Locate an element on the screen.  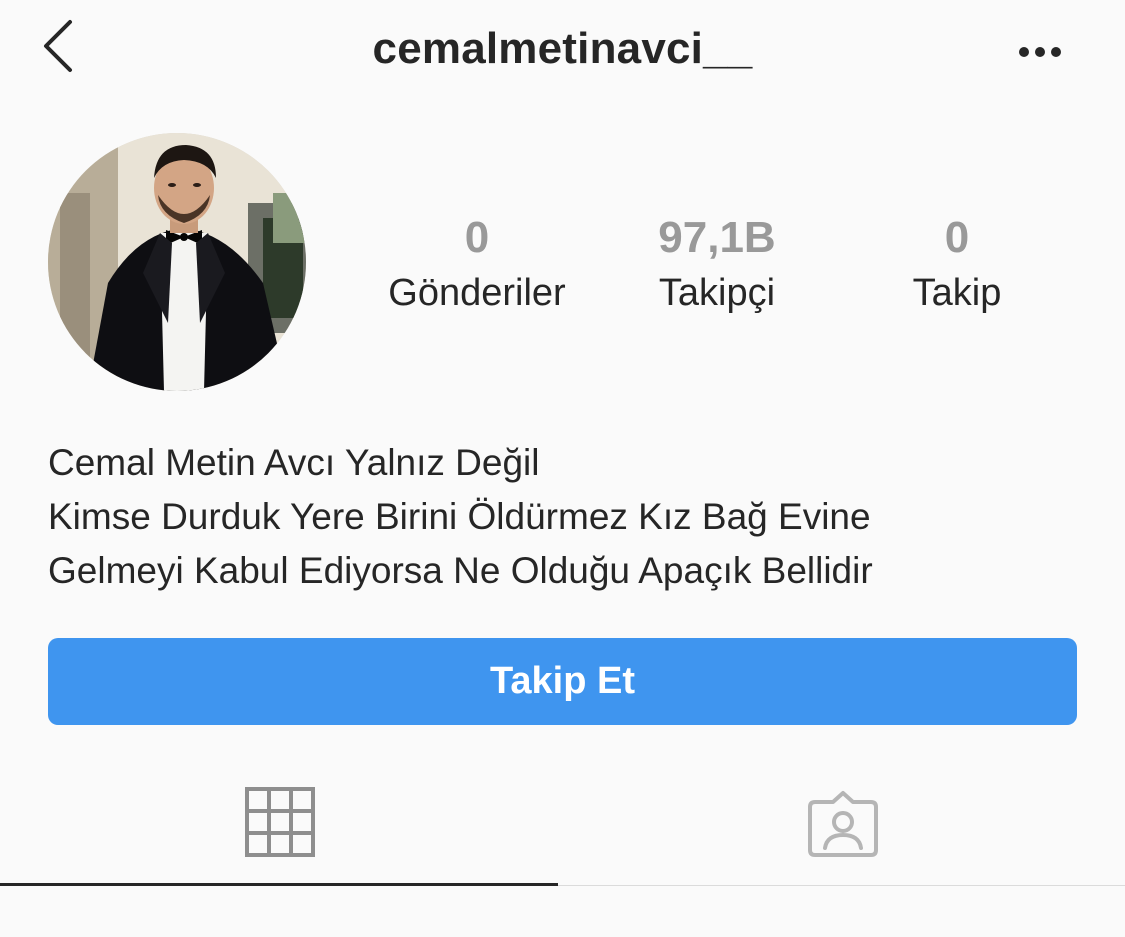
more-horizontal-icon is located at coordinates (1040, 52).